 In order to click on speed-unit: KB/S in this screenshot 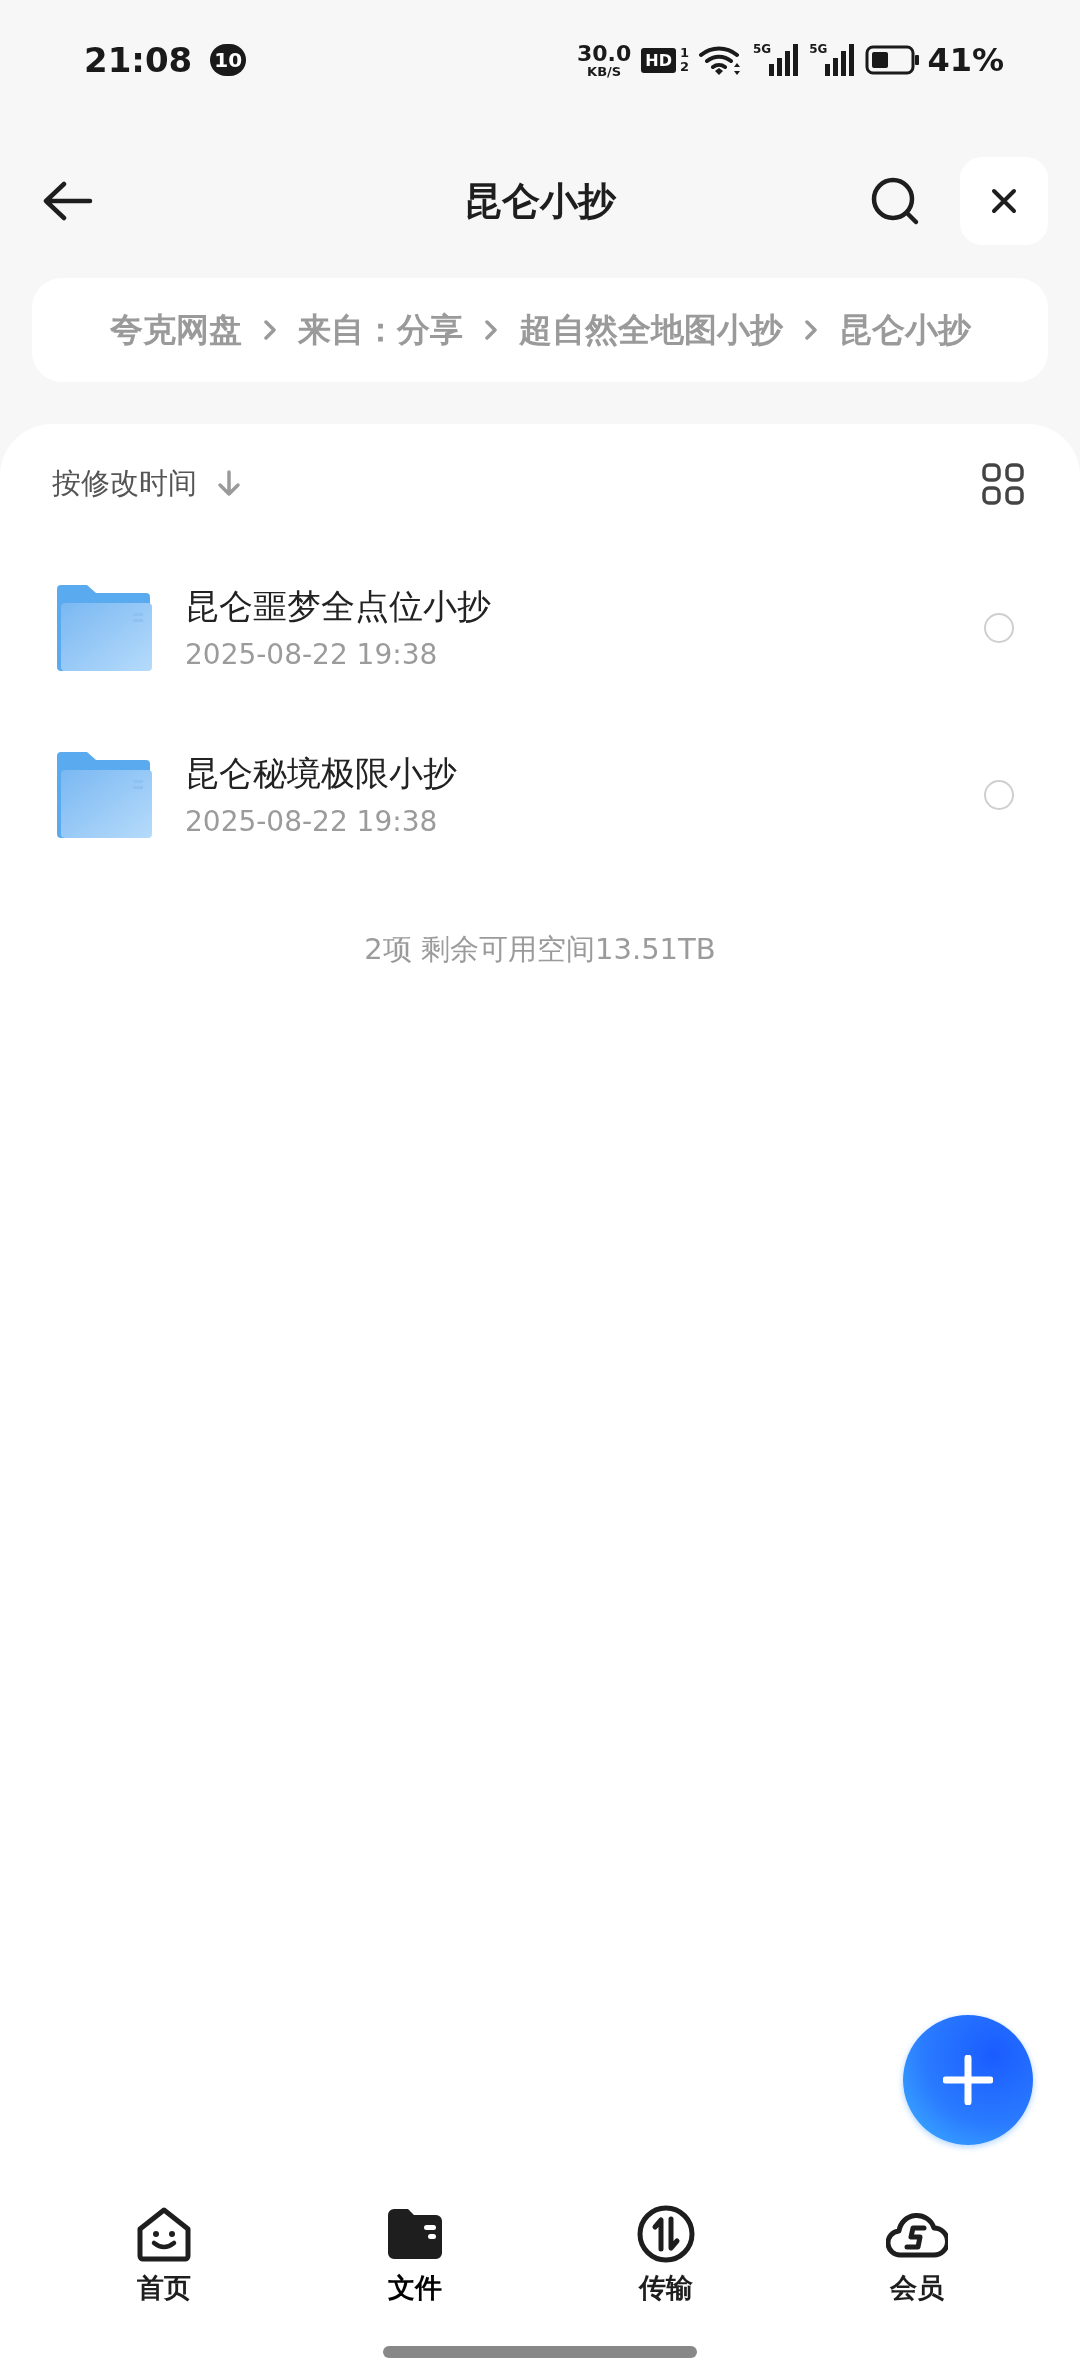, I will do `click(604, 71)`.